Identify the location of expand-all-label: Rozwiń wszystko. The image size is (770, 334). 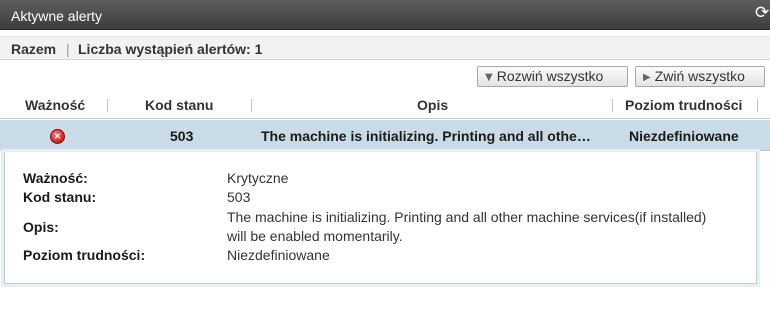
(550, 76).